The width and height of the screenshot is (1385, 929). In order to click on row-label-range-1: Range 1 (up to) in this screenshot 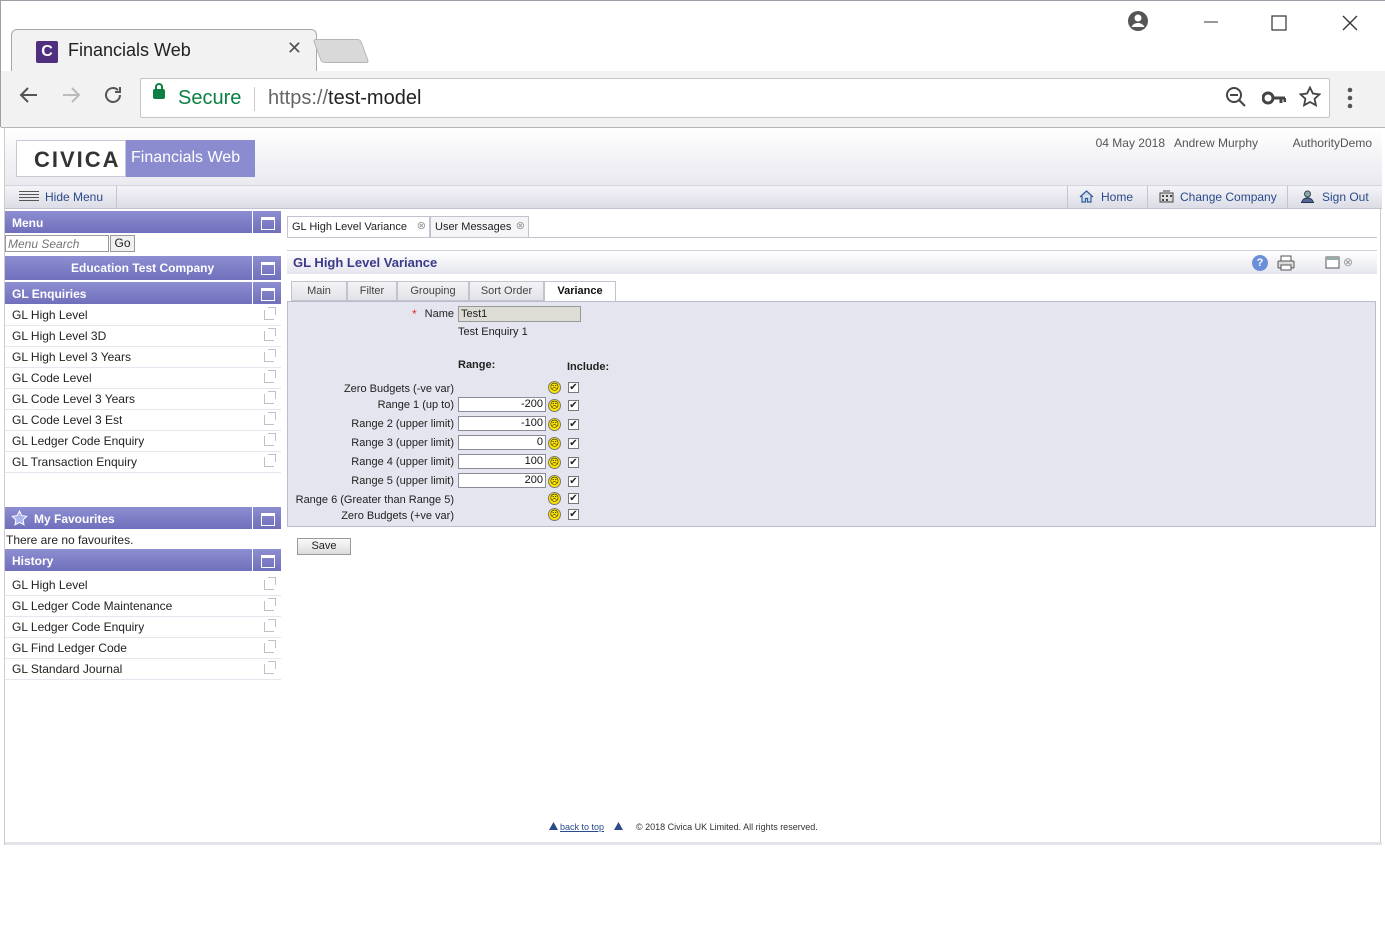, I will do `click(415, 405)`.